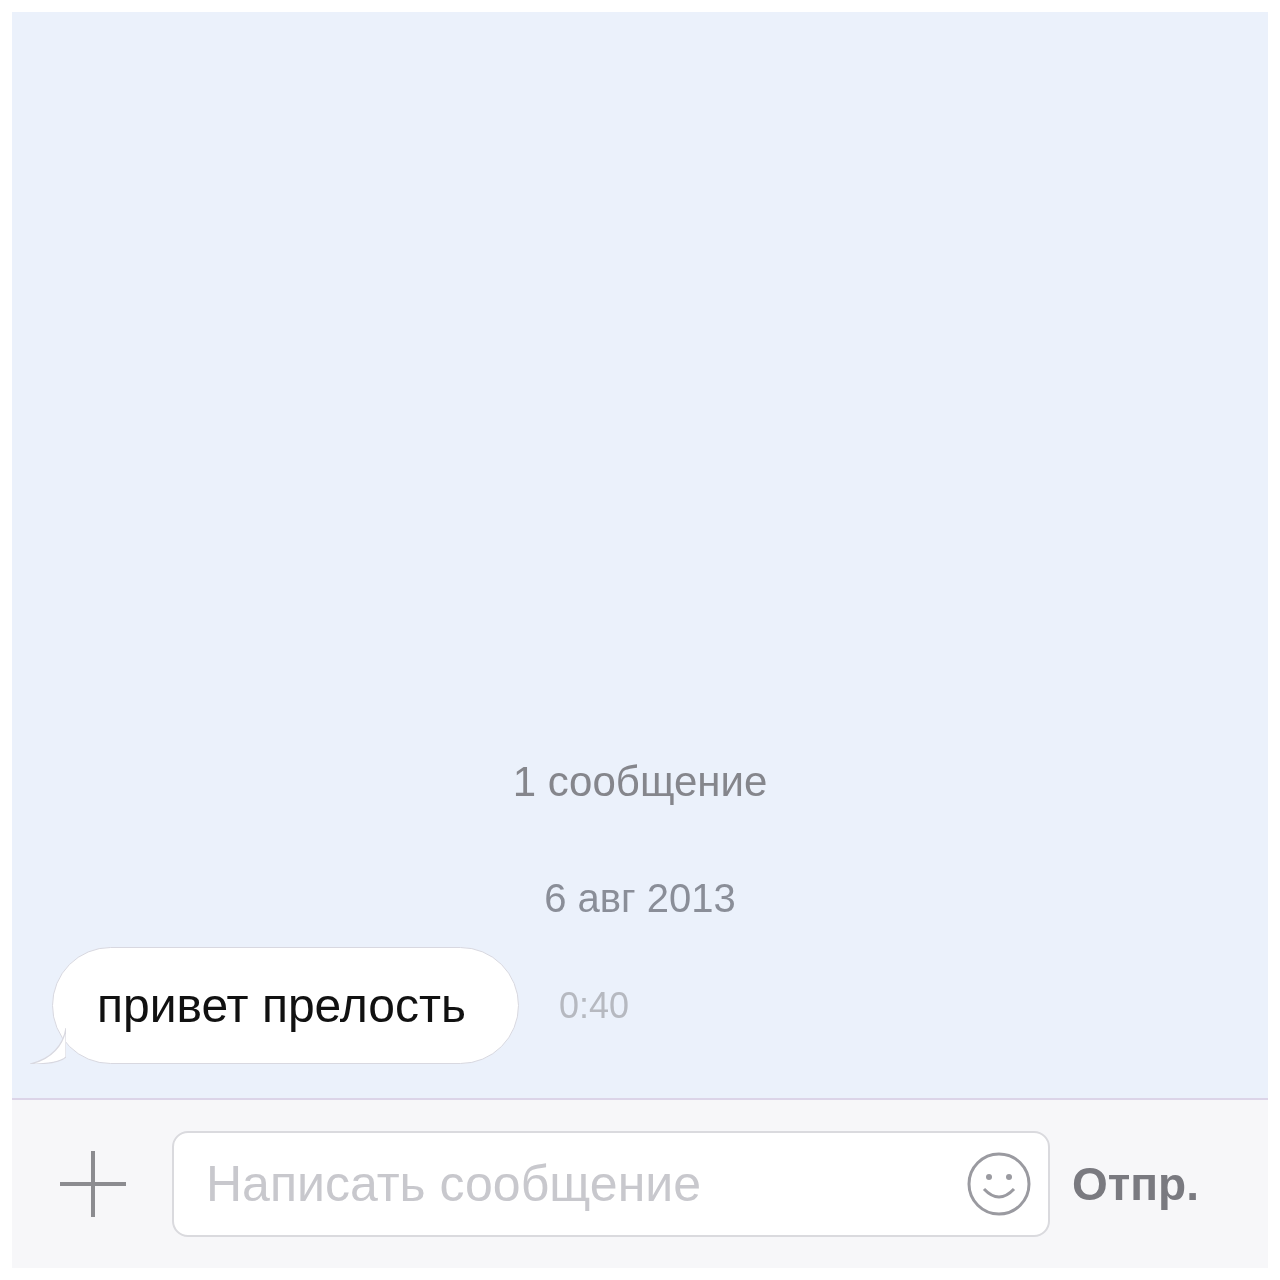 The width and height of the screenshot is (1280, 1280). What do you see at coordinates (1135, 1184) in the screenshot?
I see `send-button: Отпр.` at bounding box center [1135, 1184].